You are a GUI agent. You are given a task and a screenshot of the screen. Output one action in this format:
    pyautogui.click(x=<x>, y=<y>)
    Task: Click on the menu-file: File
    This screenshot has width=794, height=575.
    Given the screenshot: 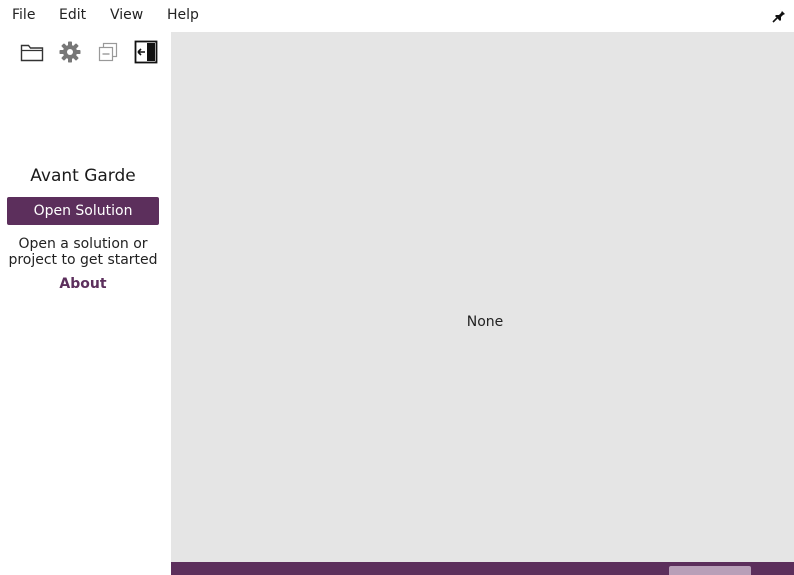 What is the action you would take?
    pyautogui.click(x=23, y=15)
    